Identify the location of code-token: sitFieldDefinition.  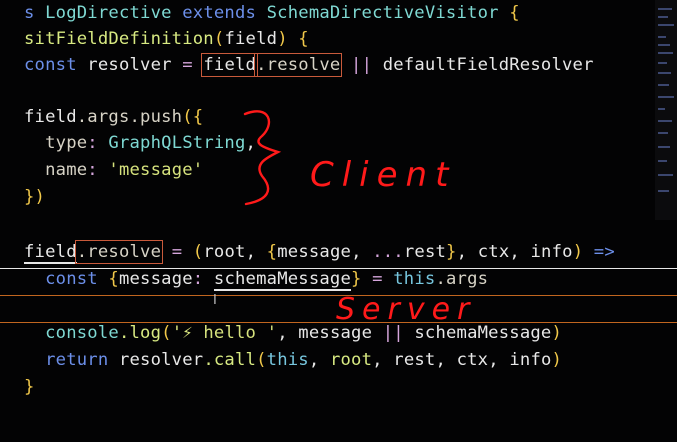
(119, 39).